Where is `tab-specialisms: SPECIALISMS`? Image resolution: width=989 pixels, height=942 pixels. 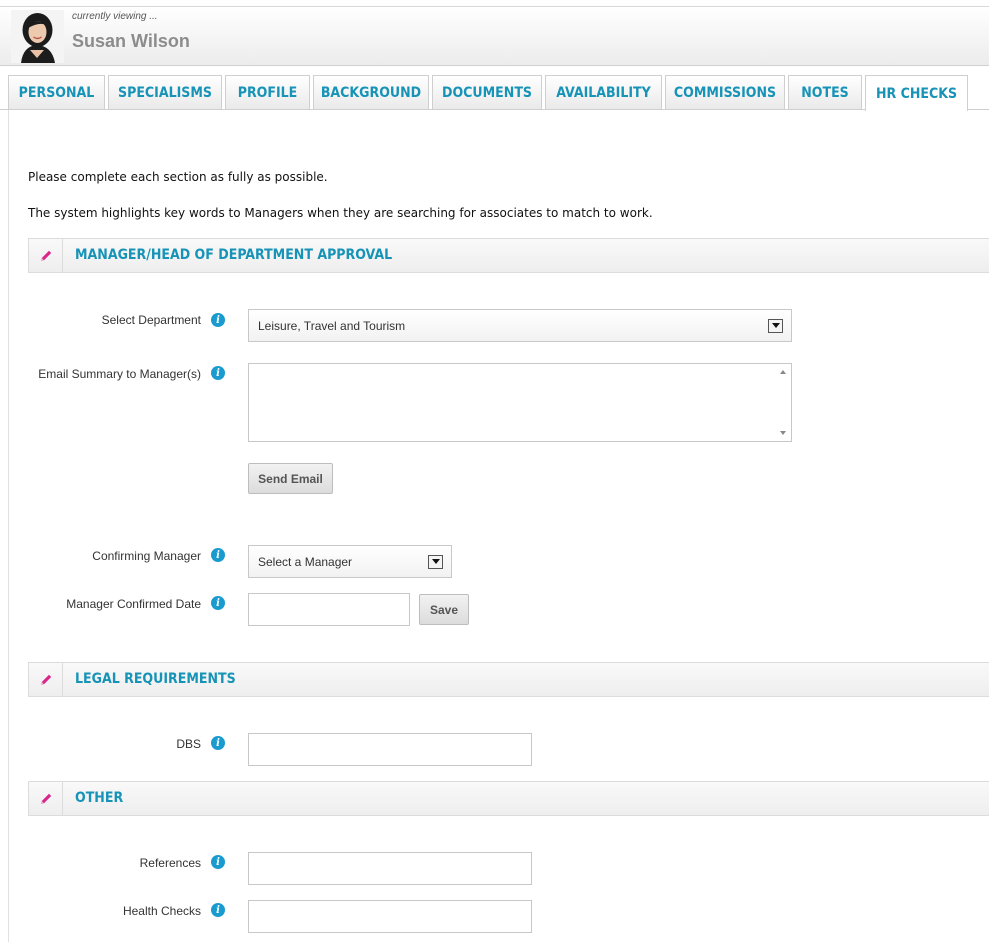 tab-specialisms: SPECIALISMS is located at coordinates (165, 92).